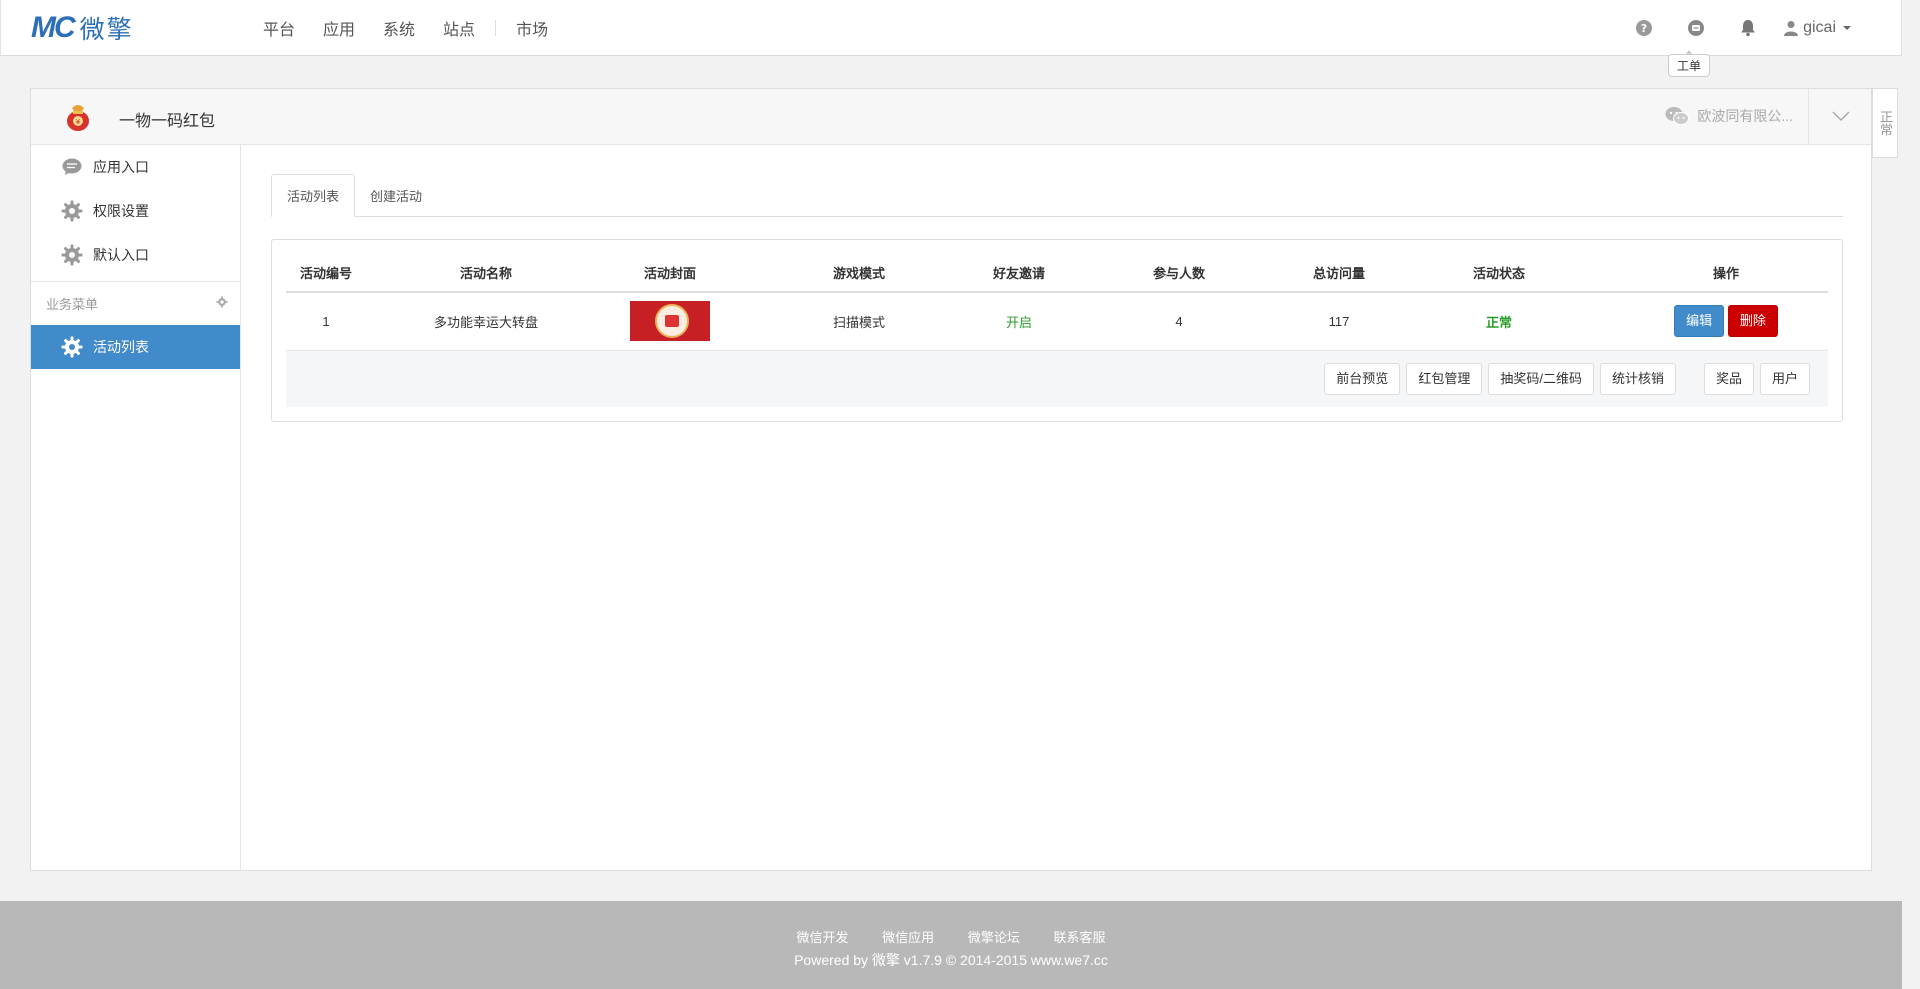 Image resolution: width=1920 pixels, height=989 pixels. I want to click on cell-status: 正常, so click(1499, 321).